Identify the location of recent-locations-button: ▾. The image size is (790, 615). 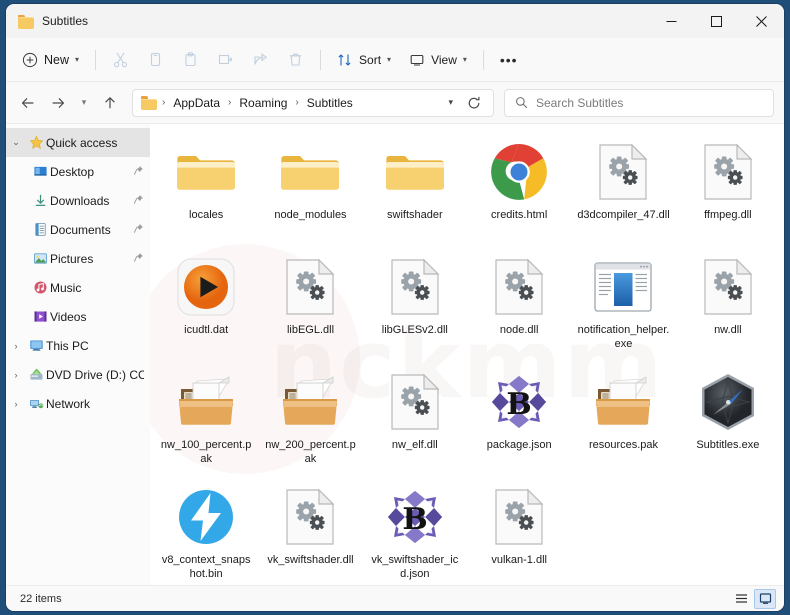
(84, 103).